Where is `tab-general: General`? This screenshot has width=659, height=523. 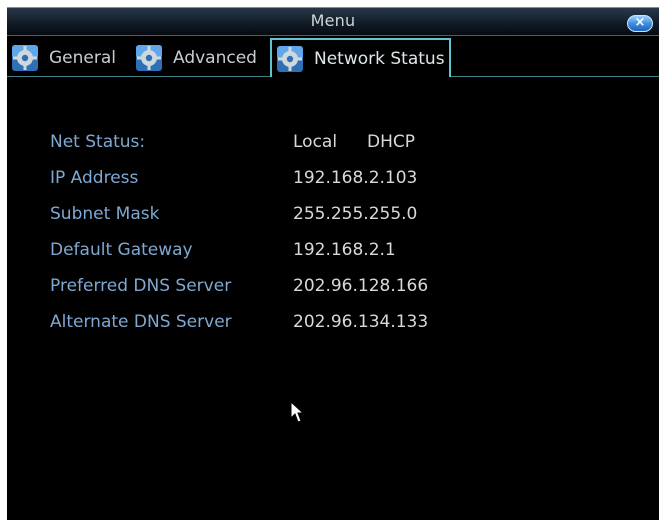
tab-general: General is located at coordinates (71, 57).